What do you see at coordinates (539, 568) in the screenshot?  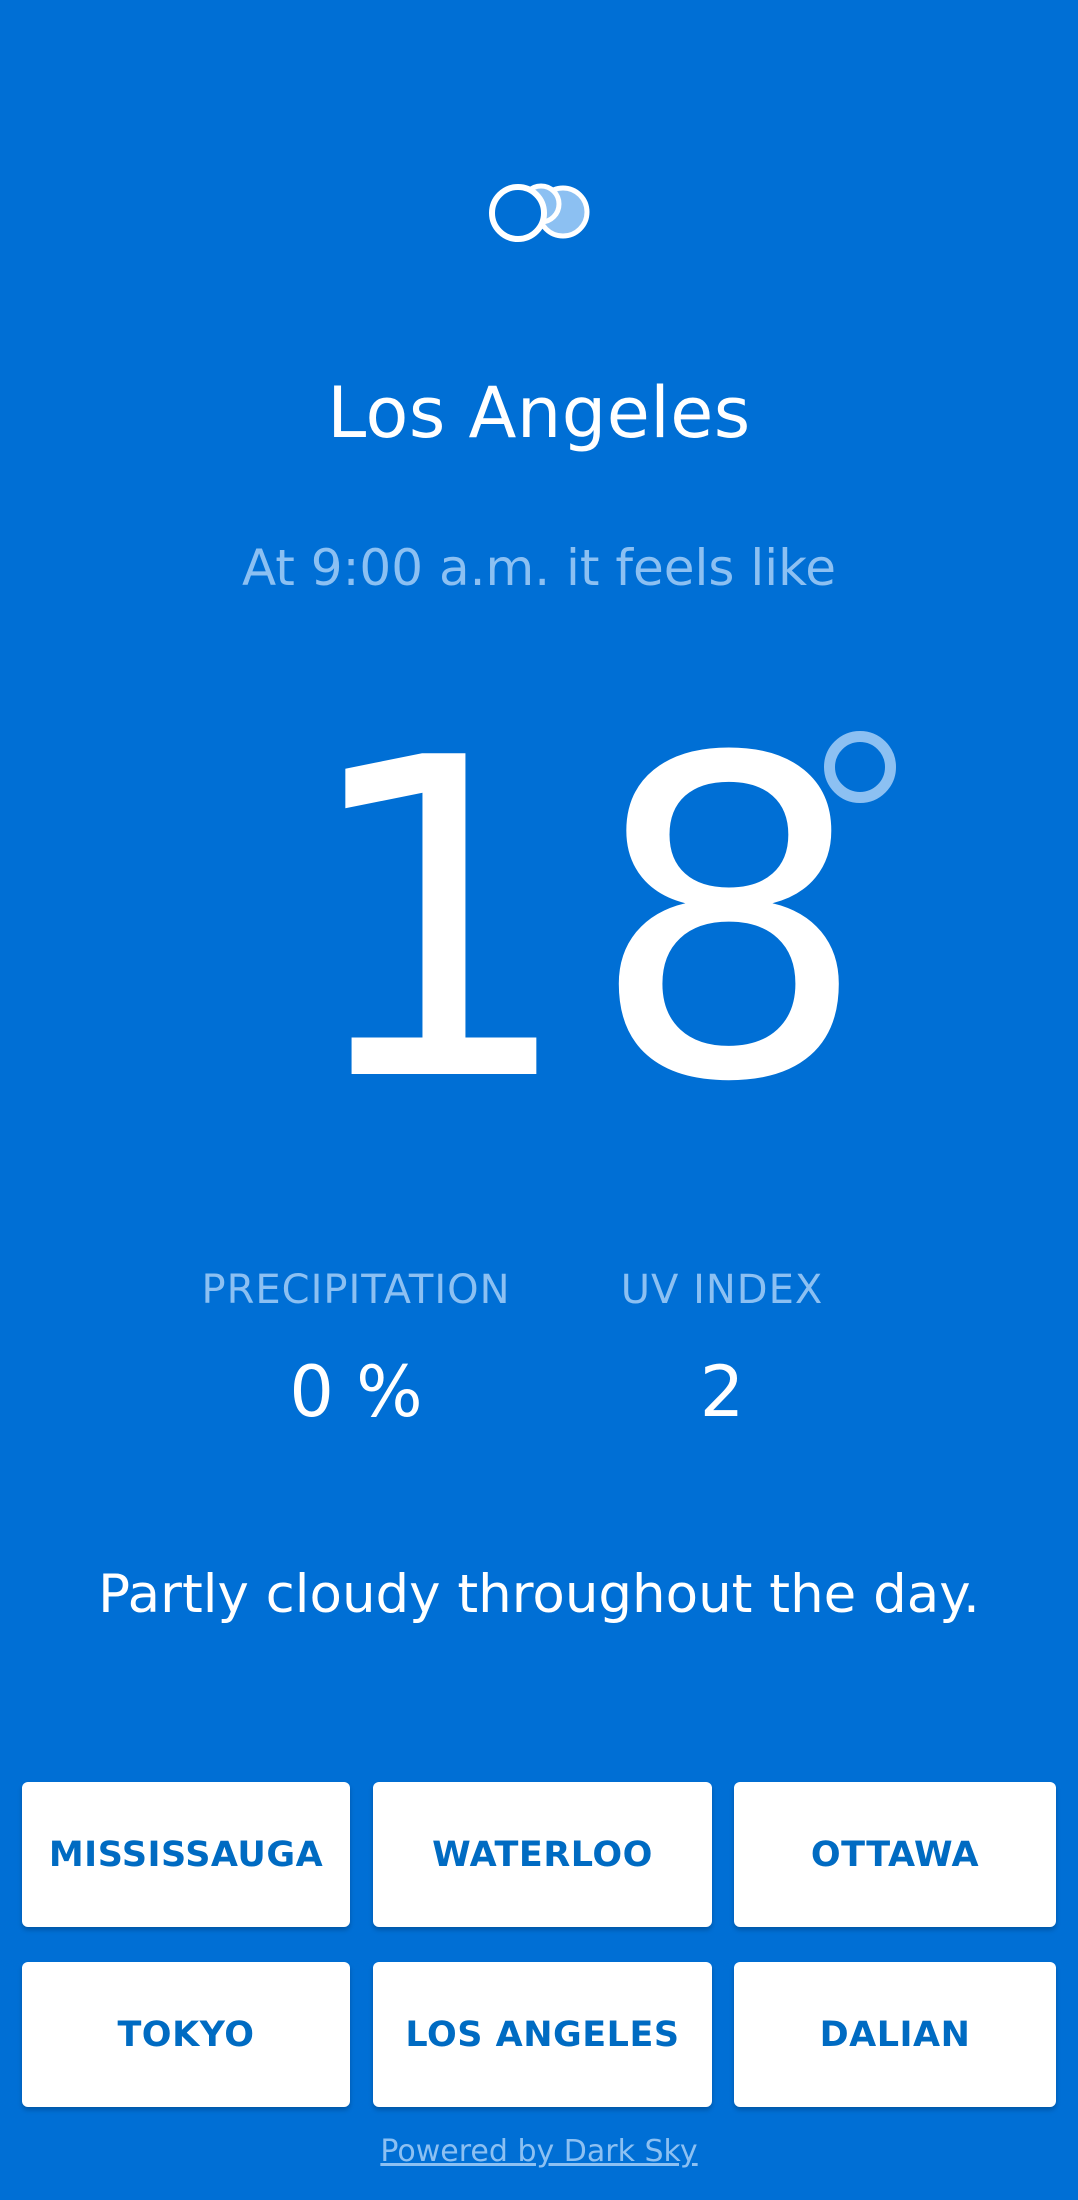 I see `feels-like-caption: At 9:00 a.m. it feels like` at bounding box center [539, 568].